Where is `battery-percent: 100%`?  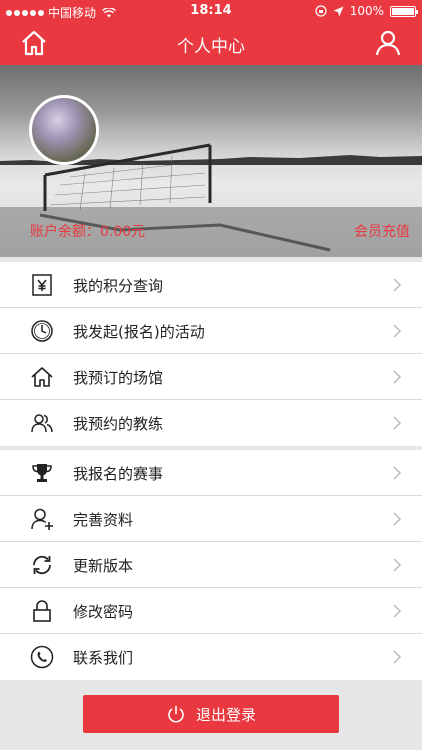 battery-percent: 100% is located at coordinates (366, 11).